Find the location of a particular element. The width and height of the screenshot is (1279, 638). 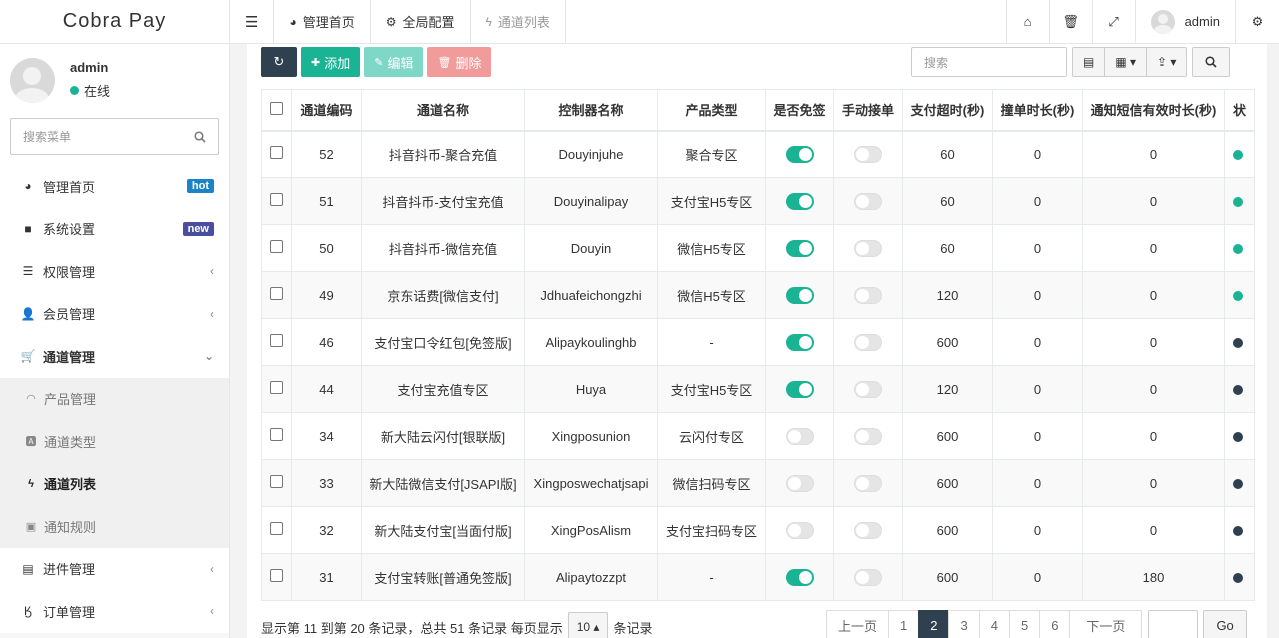

fullscreen-button: ⤢ is located at coordinates (1114, 21).